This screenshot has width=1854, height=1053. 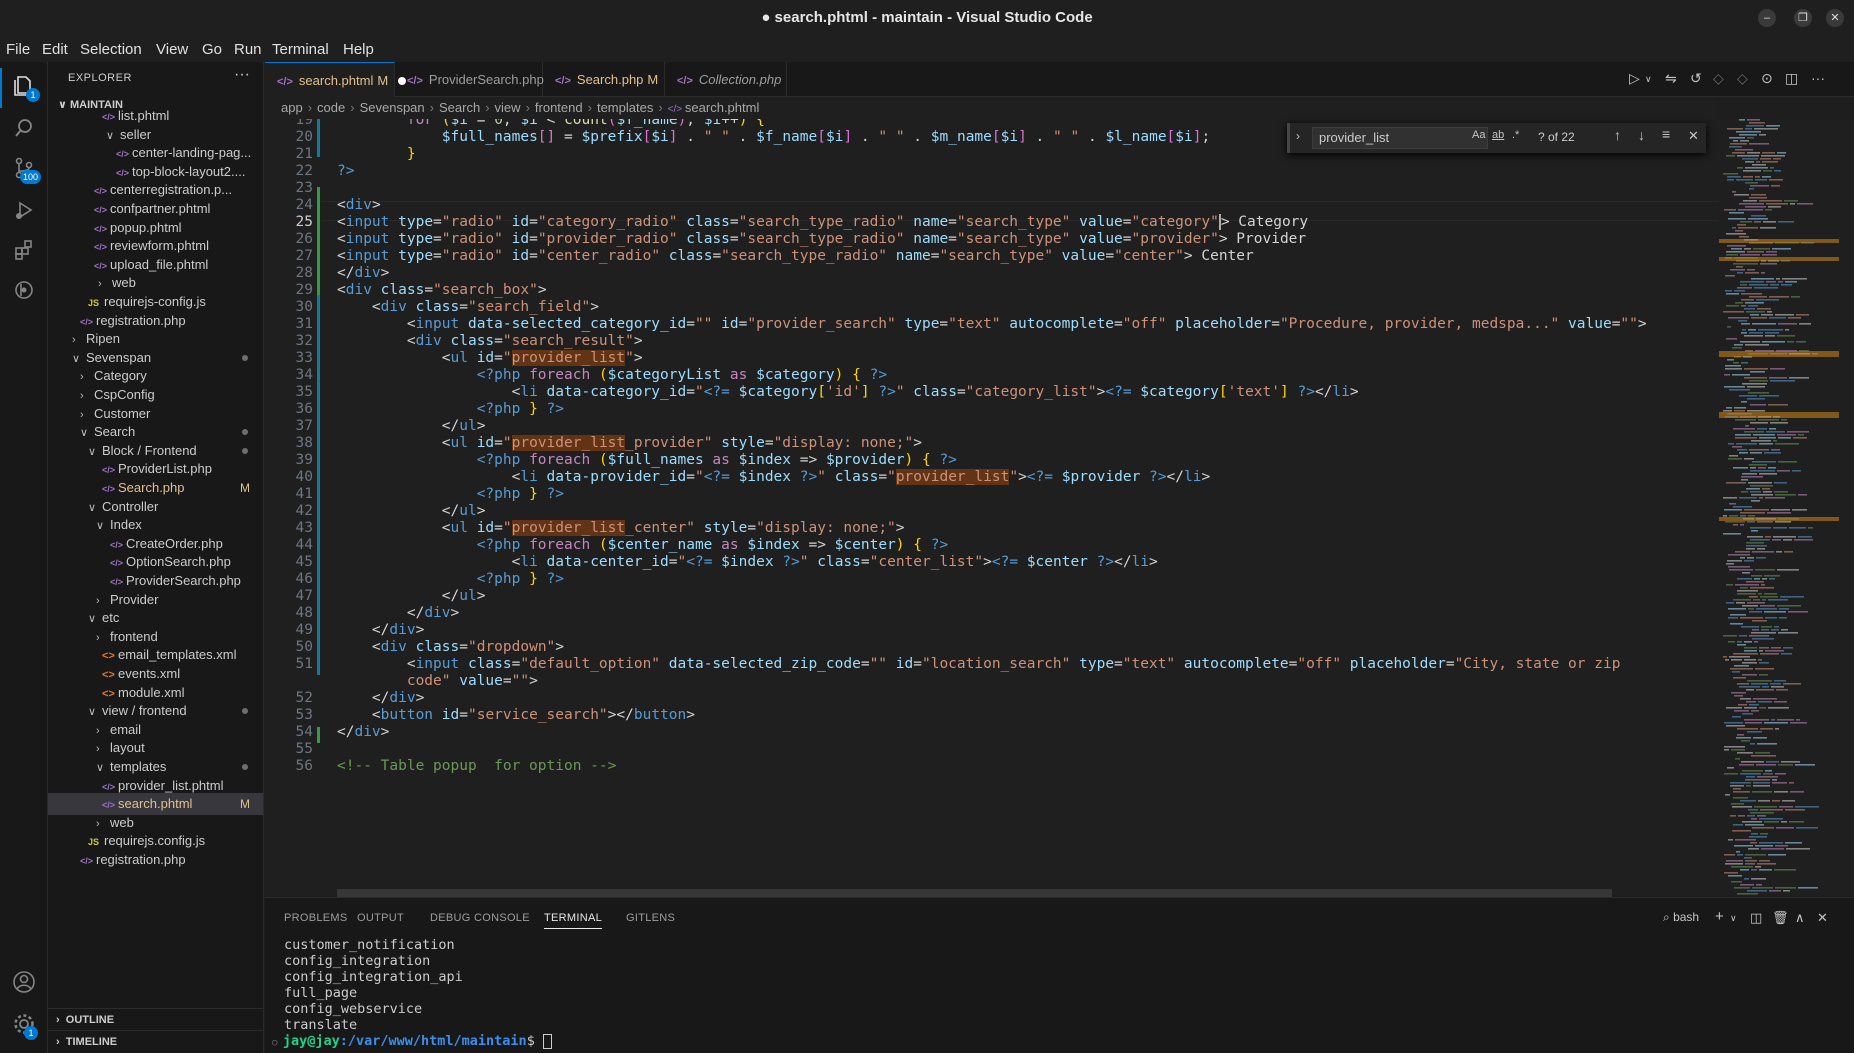 I want to click on breadcrumb-item: search.phtml, so click(x=722, y=107).